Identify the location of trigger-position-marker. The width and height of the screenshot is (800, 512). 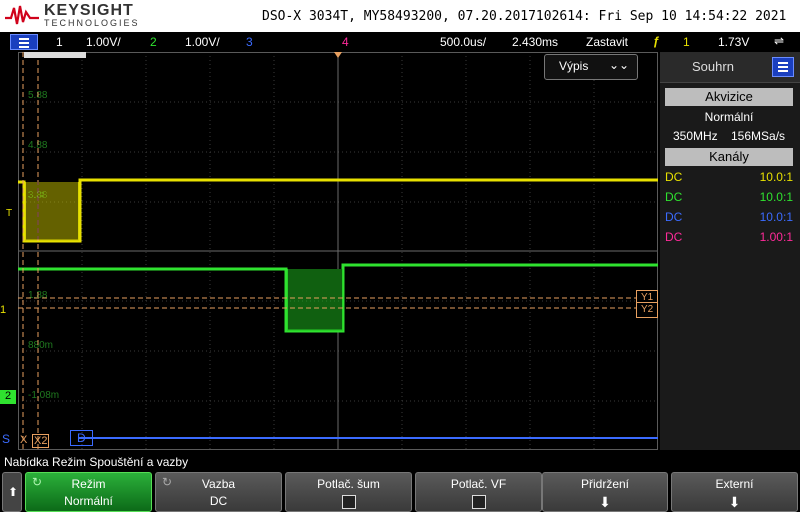
(338, 55).